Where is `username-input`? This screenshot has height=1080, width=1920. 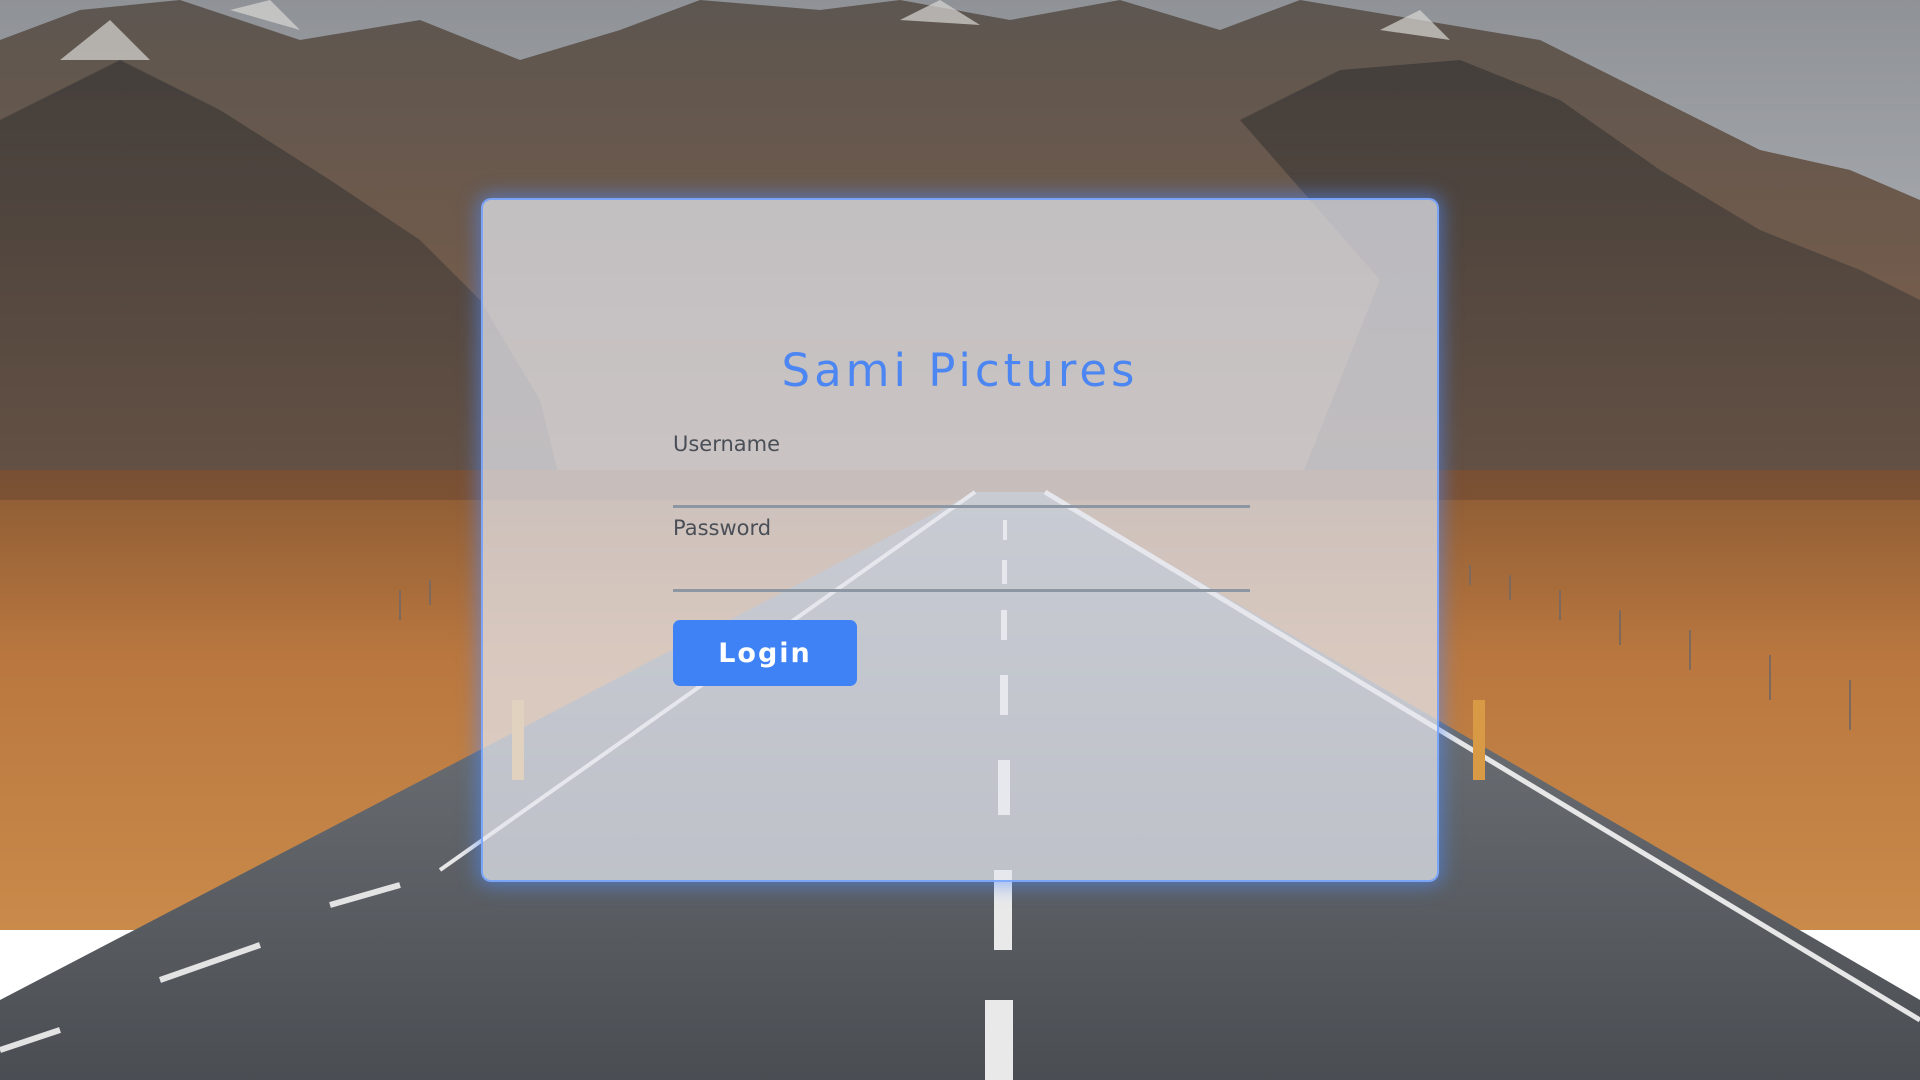
username-input is located at coordinates (961, 488).